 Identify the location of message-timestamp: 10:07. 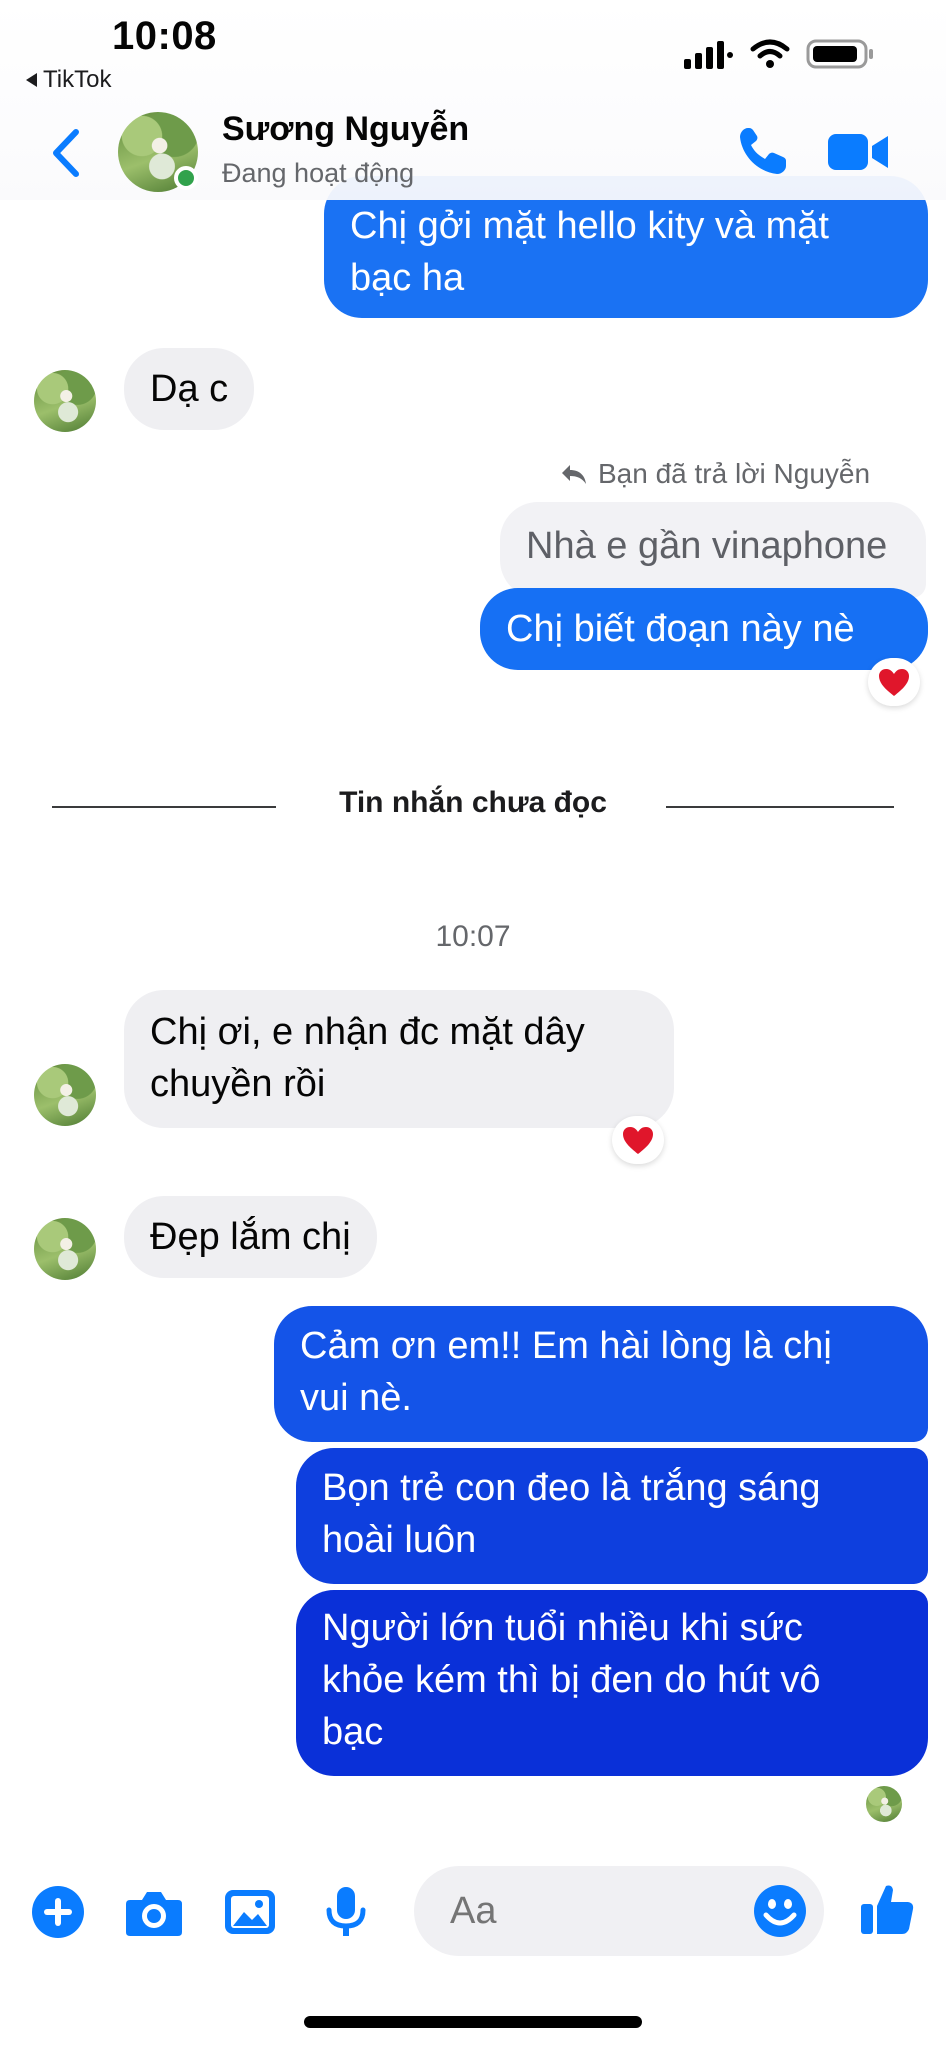
(473, 936).